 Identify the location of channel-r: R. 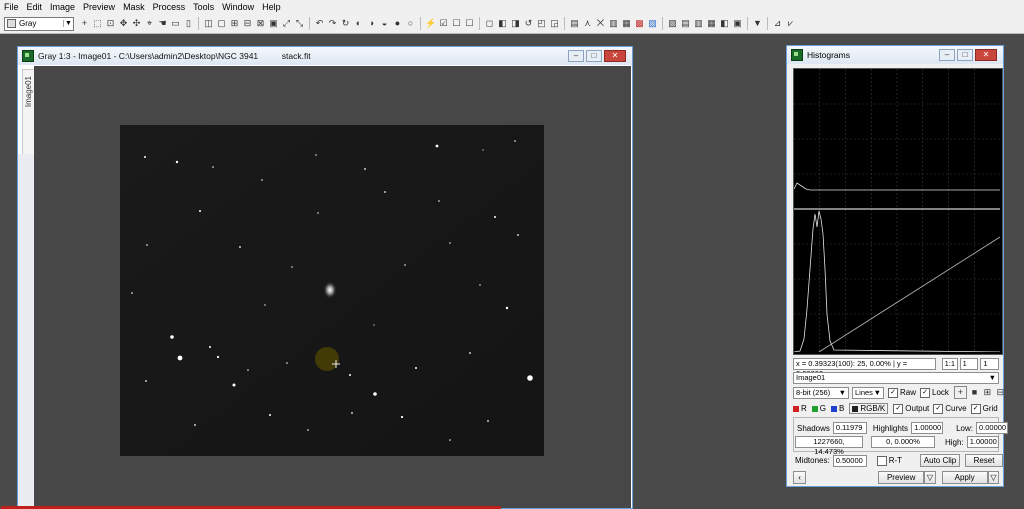
(800, 408).